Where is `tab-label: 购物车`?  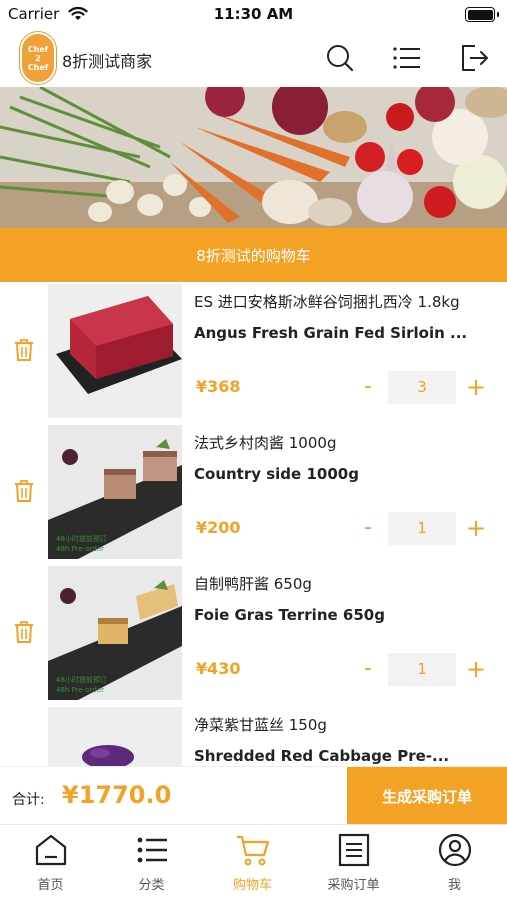 tab-label: 购物车 is located at coordinates (252, 885).